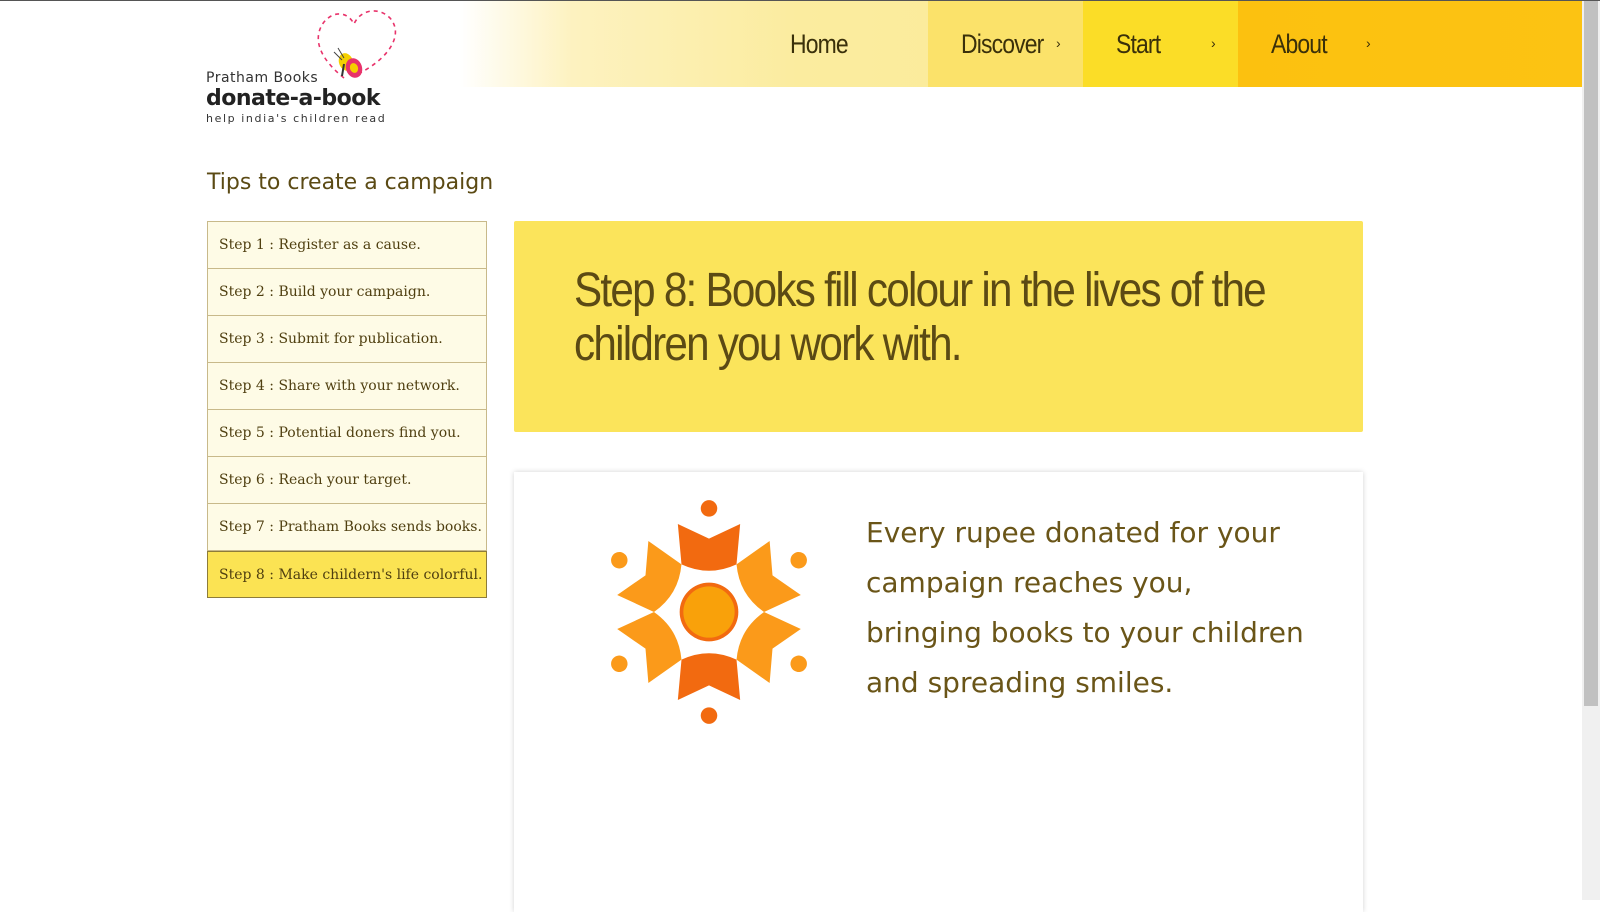  I want to click on sidebar-step-4: Step 4 : Share with your network., so click(347, 386).